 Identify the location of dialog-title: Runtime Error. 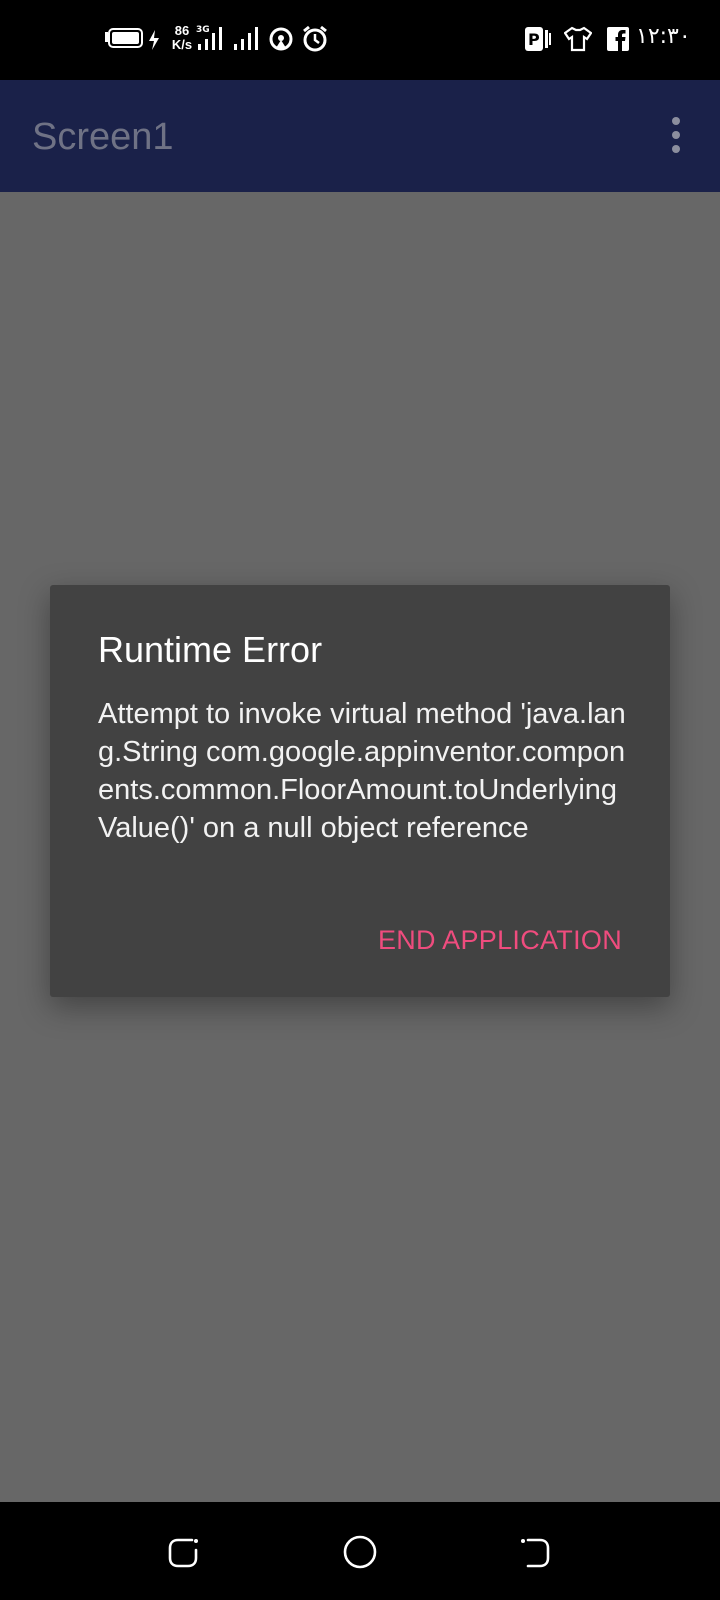
(210, 649).